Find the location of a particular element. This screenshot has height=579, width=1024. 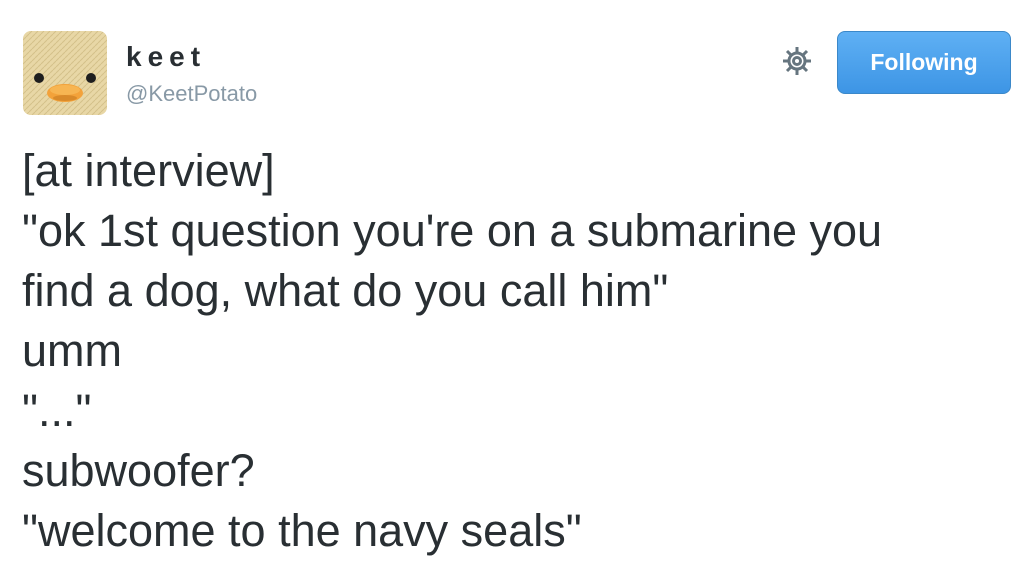

author-avatar is located at coordinates (65, 73).